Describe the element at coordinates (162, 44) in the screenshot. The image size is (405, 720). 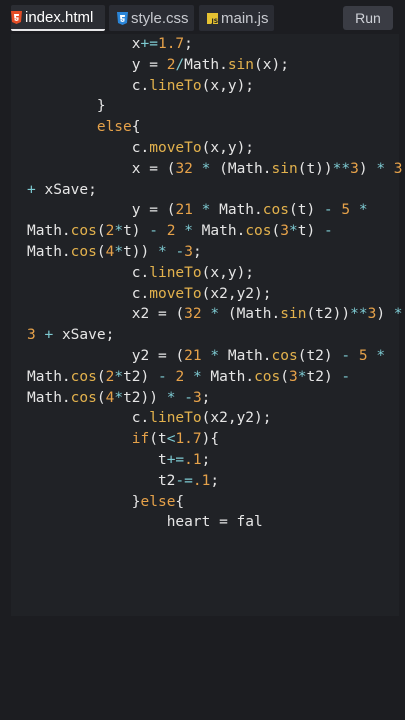
I see `code-line: x+=1.7;` at that location.